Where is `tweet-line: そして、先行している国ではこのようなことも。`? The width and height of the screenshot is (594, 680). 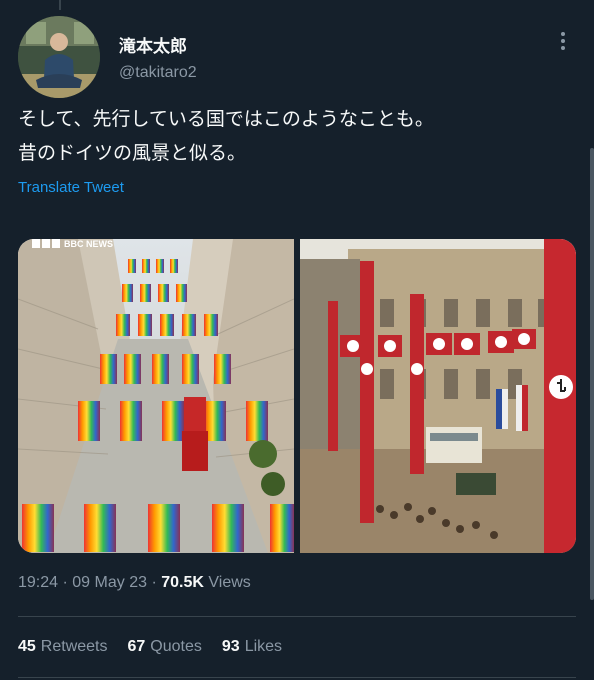 tweet-line: そして、先行している国ではこのようなことも。 is located at coordinates (226, 119).